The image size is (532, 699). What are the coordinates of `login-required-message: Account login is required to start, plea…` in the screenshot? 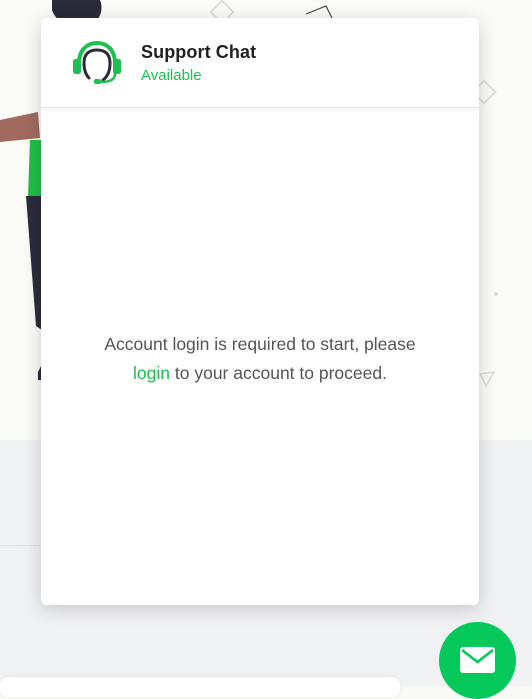 It's located at (260, 359).